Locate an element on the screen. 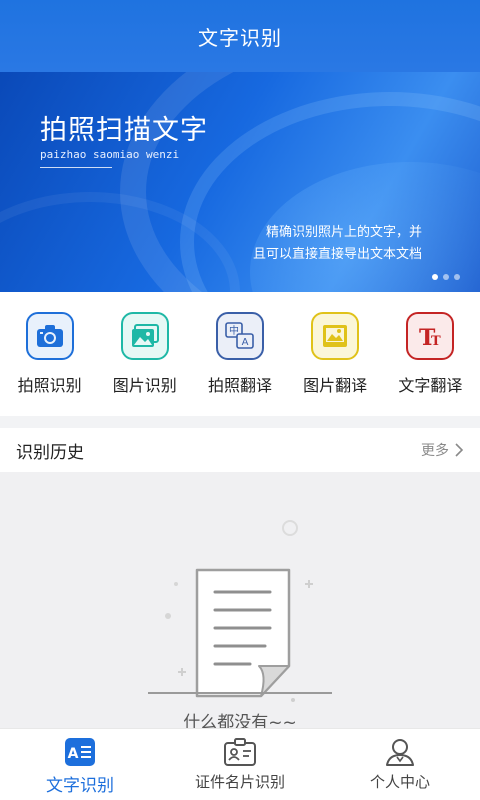 The width and height of the screenshot is (480, 800). tab-label: 个人中心 is located at coordinates (399, 782).